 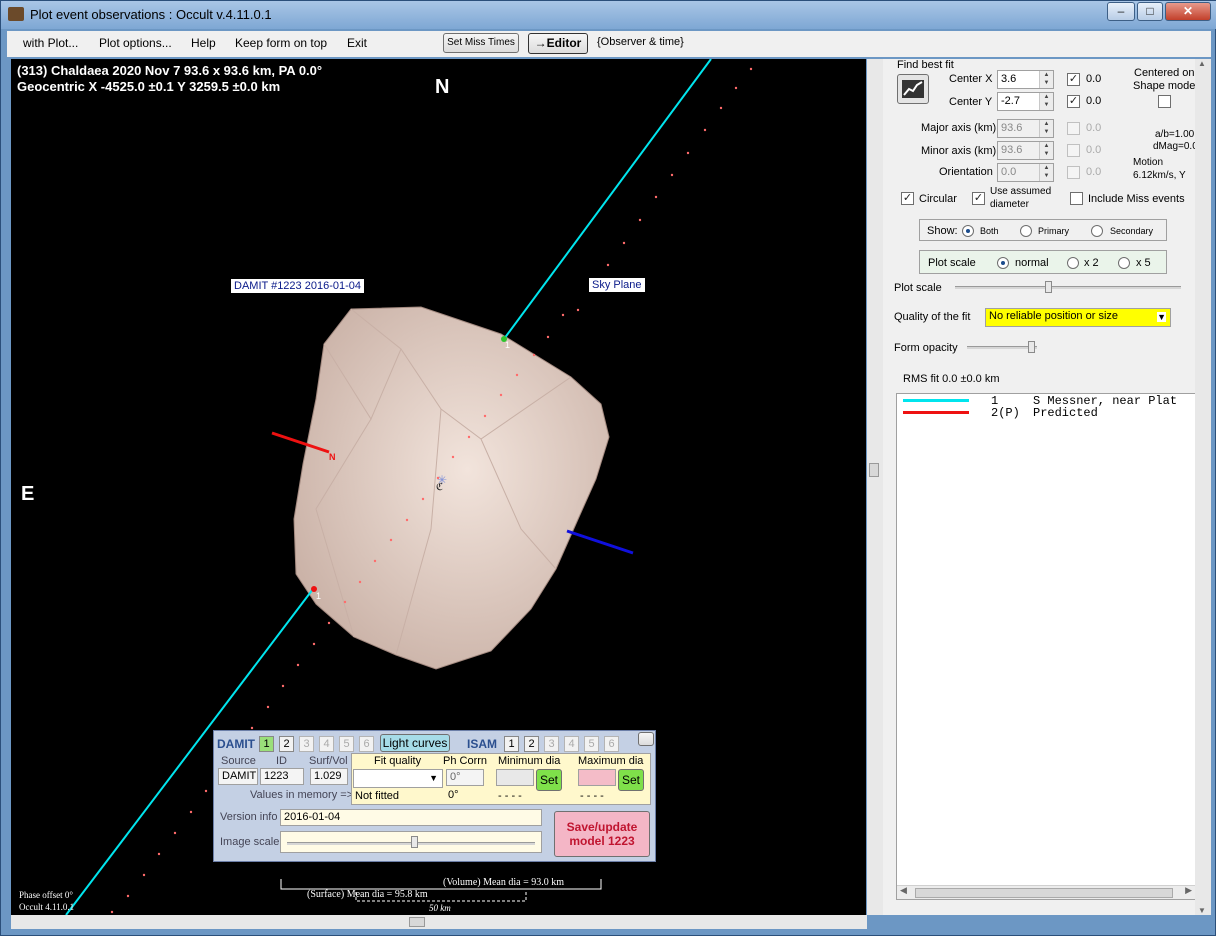 I want to click on major-axis-input: 93.6 ▲ ▼, so click(x=1025, y=128).